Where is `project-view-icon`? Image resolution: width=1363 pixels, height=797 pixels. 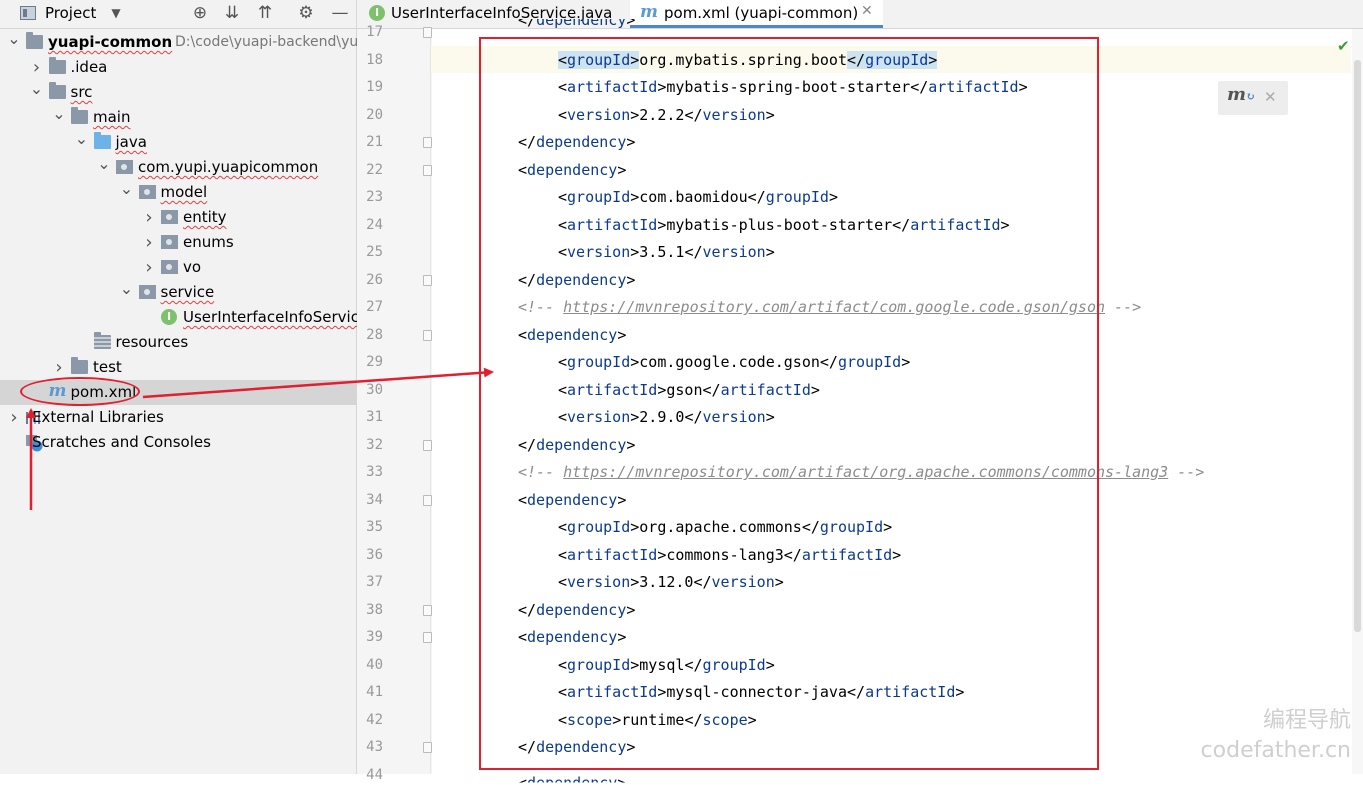
project-view-icon is located at coordinates (28, 13).